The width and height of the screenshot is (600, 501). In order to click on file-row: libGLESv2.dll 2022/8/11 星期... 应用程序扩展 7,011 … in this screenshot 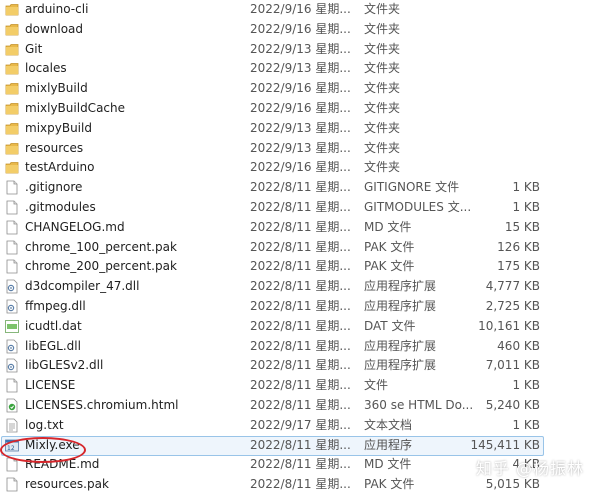, I will do `click(300, 366)`.